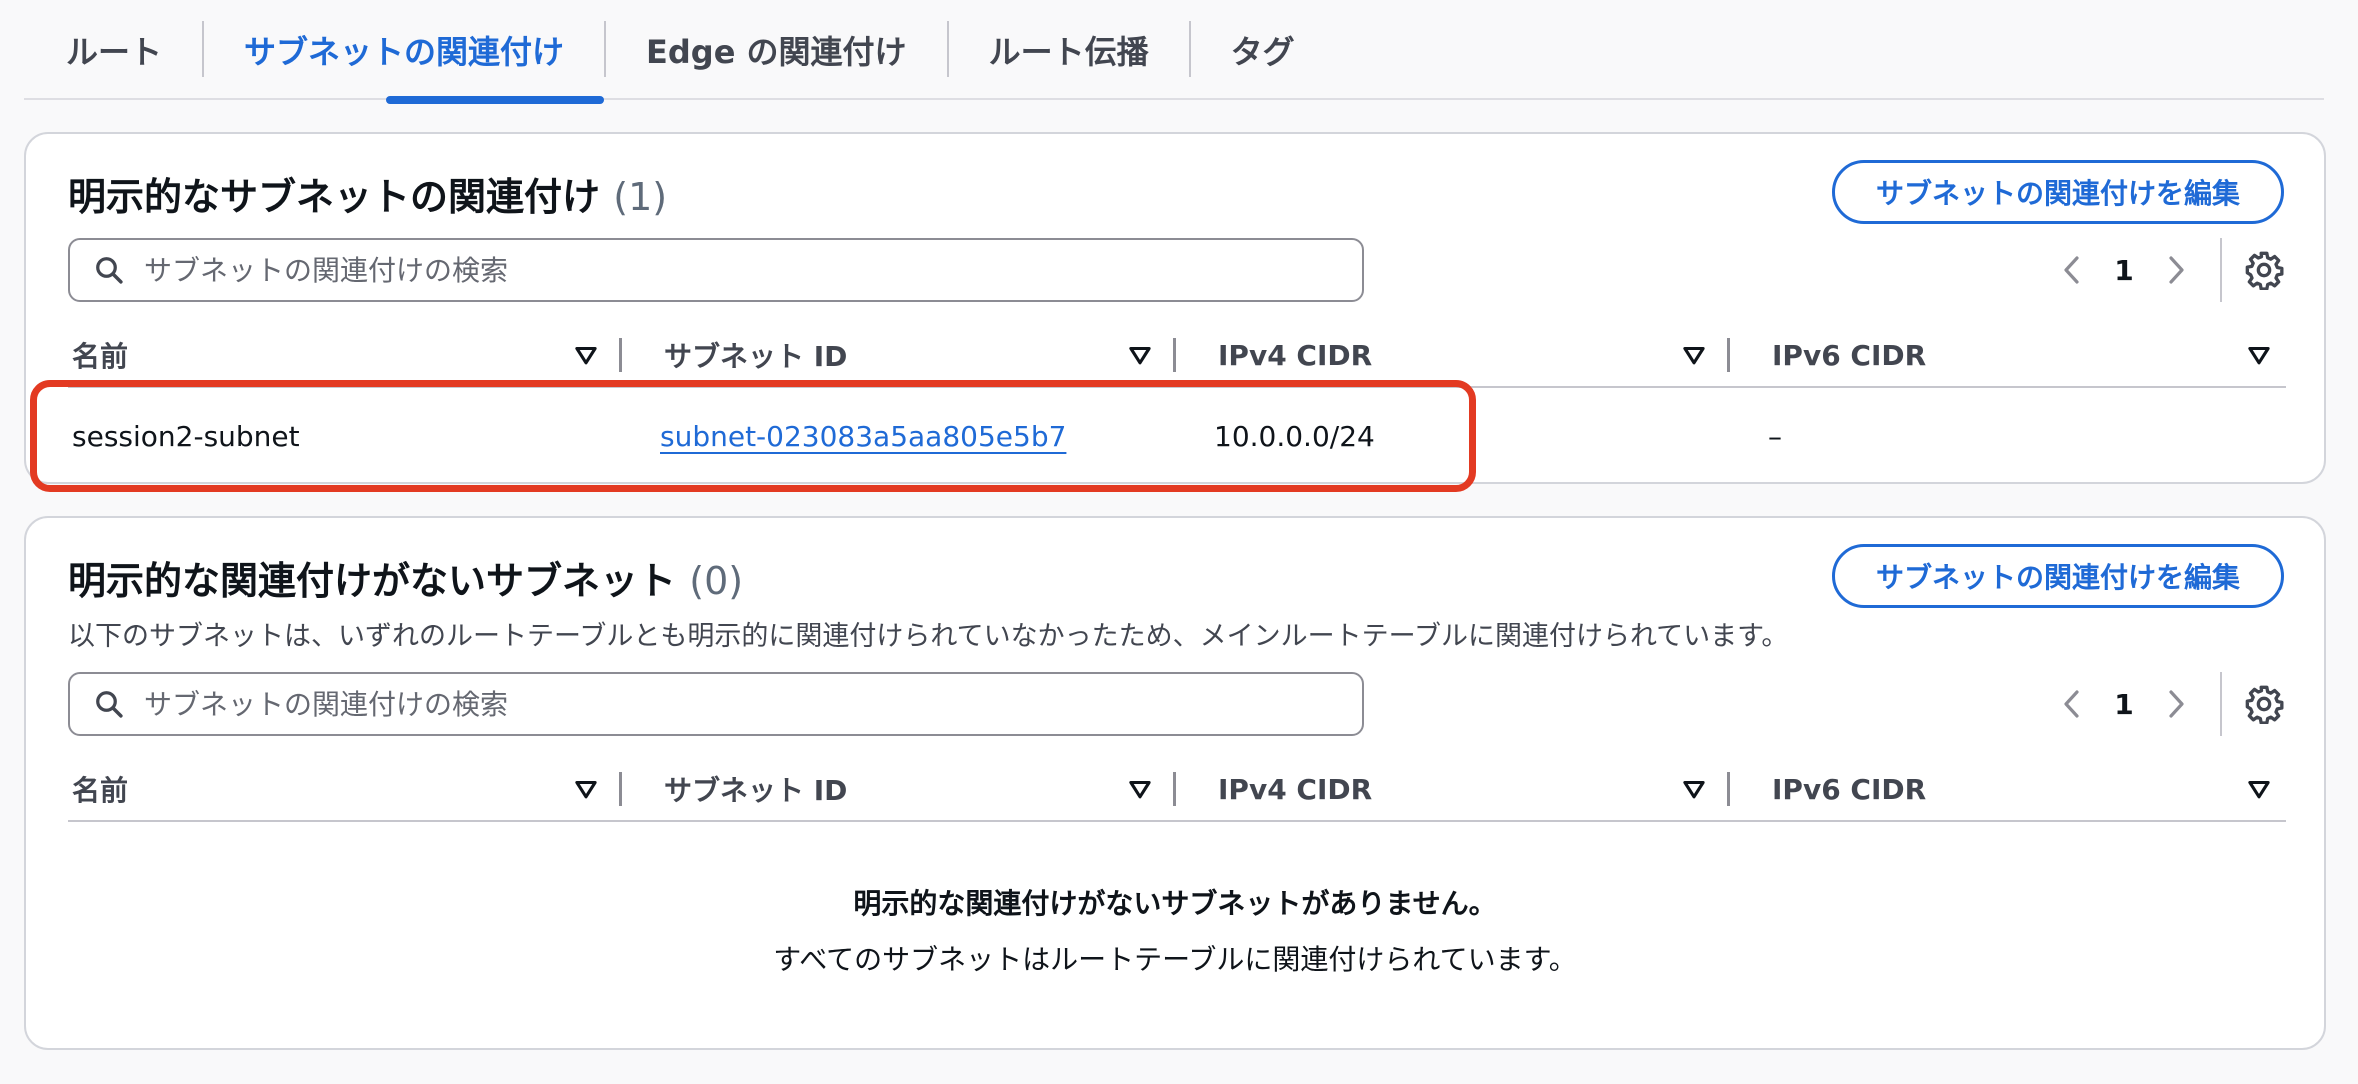 The width and height of the screenshot is (2358, 1084). Describe the element at coordinates (372, 581) in the screenshot. I see `panel-title-text: 明示的な関連付けがないサブネット` at that location.